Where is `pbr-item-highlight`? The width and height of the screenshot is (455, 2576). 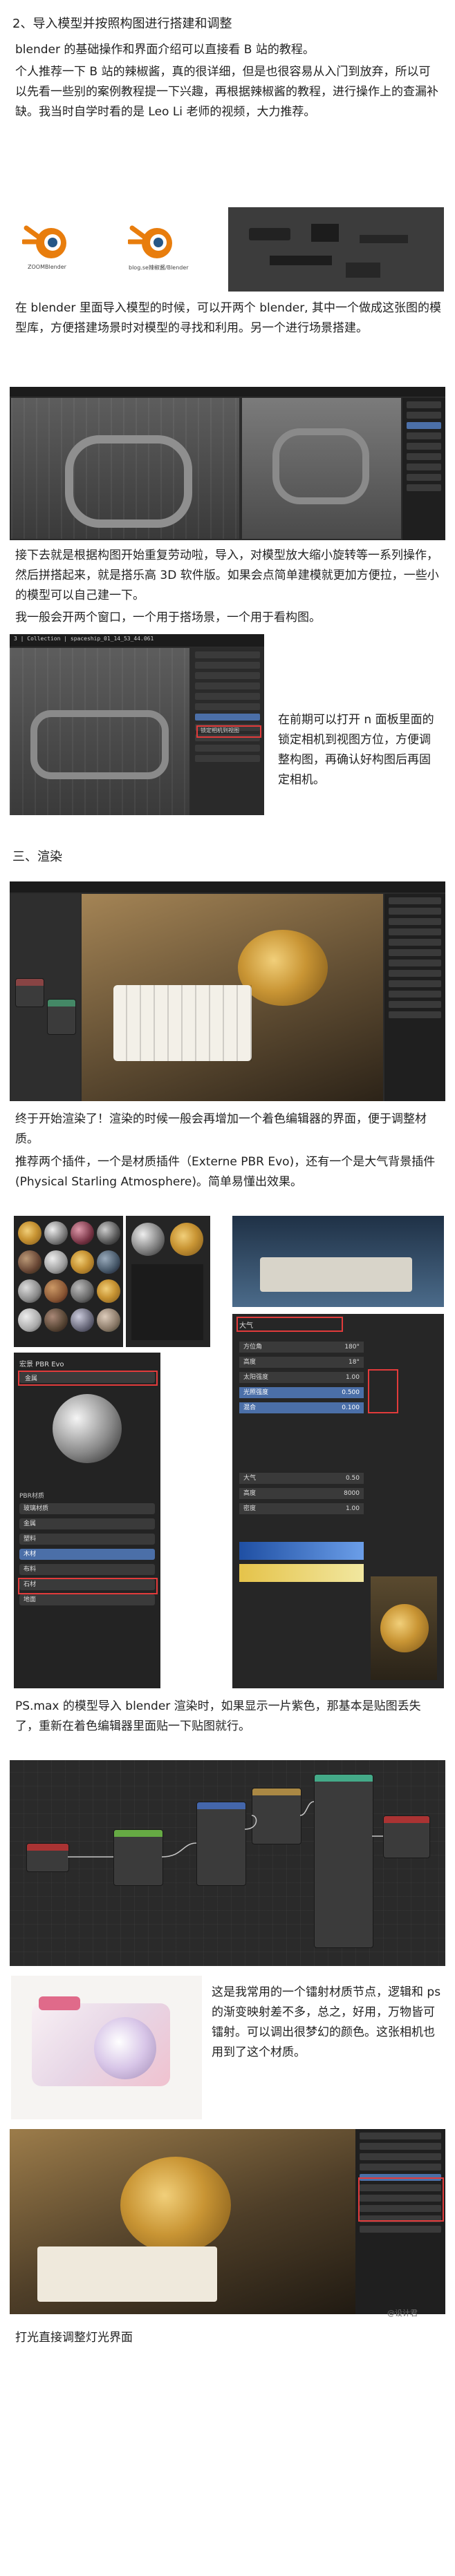 pbr-item-highlight is located at coordinates (88, 1586).